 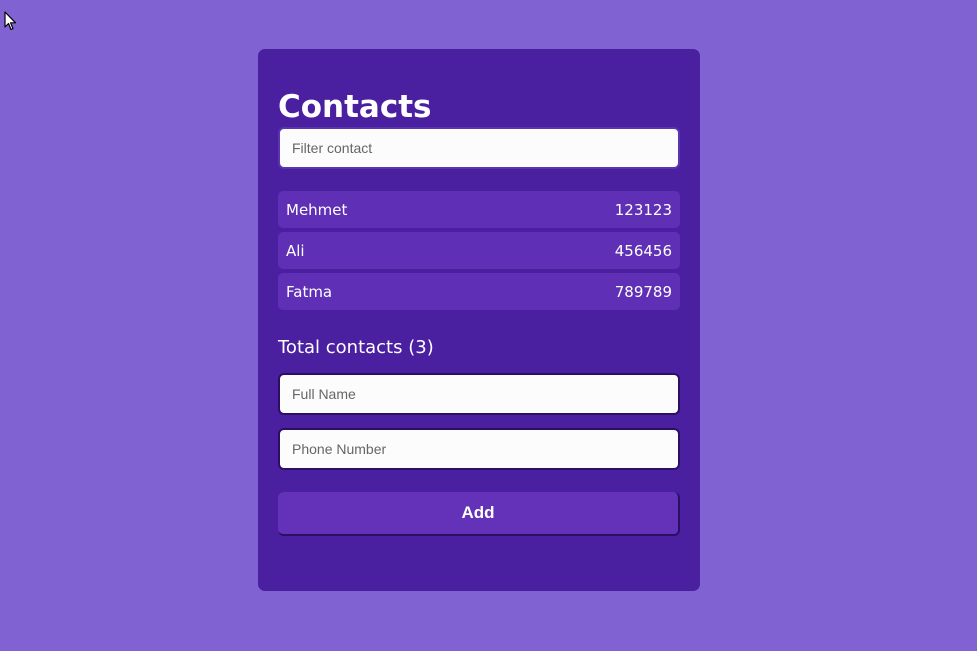 What do you see at coordinates (479, 291) in the screenshot?
I see `list-item: Fatma 789789` at bounding box center [479, 291].